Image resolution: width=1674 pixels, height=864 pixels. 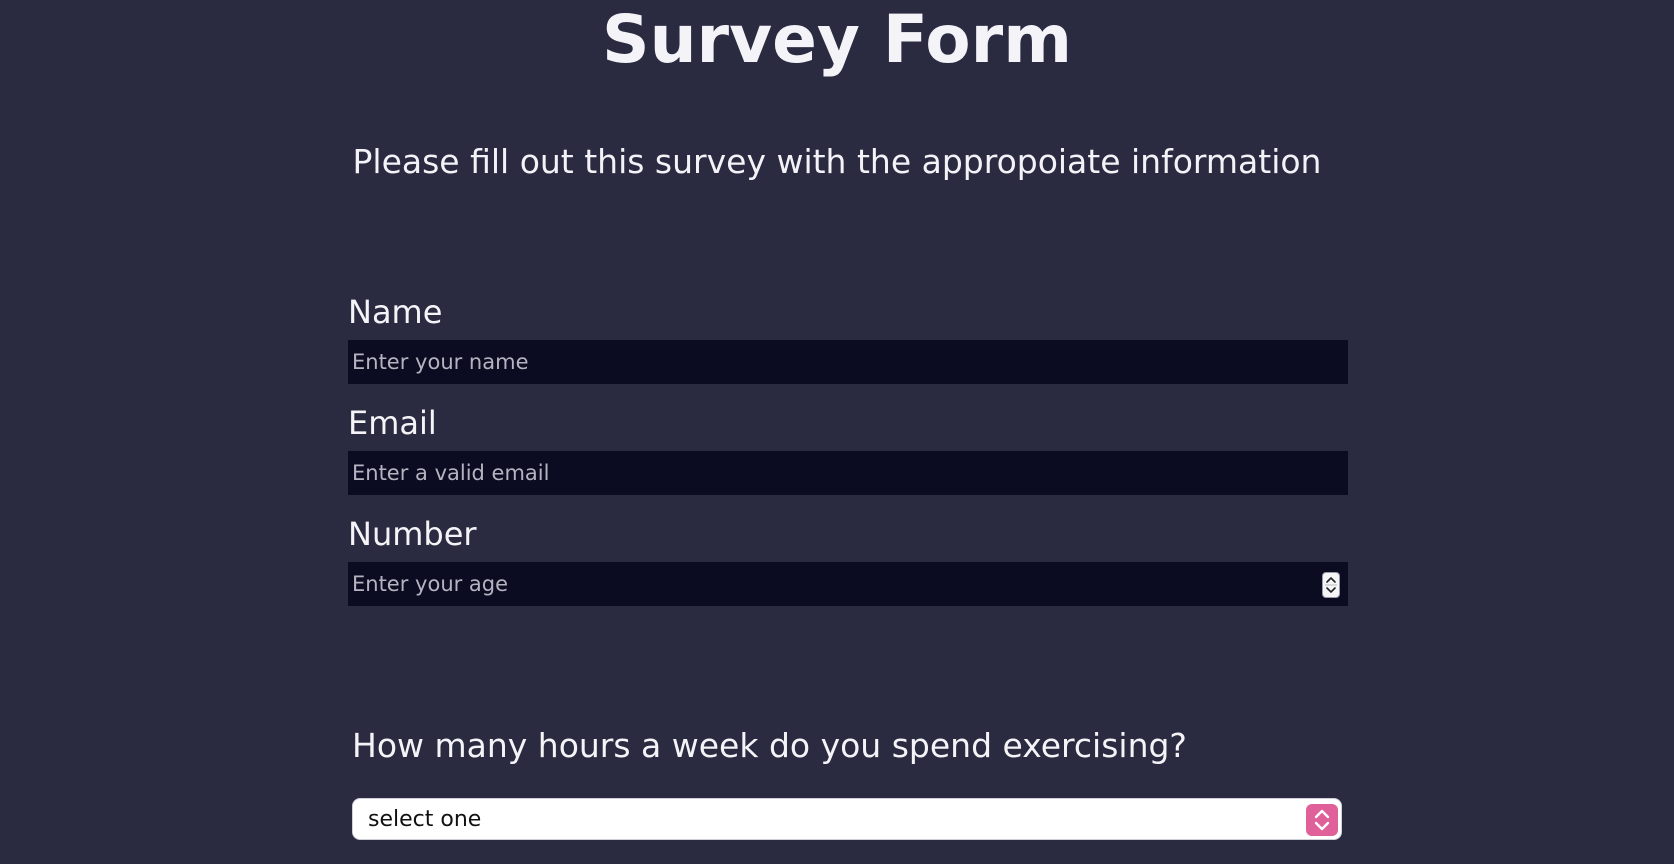 I want to click on chevron-up-down-icon, so click(x=1322, y=820).